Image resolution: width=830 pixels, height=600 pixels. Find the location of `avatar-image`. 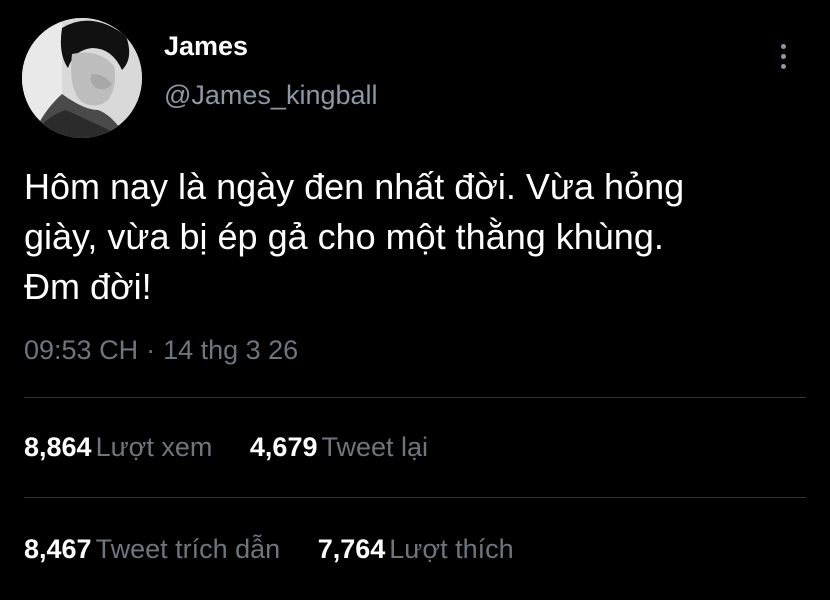

avatar-image is located at coordinates (82, 78).